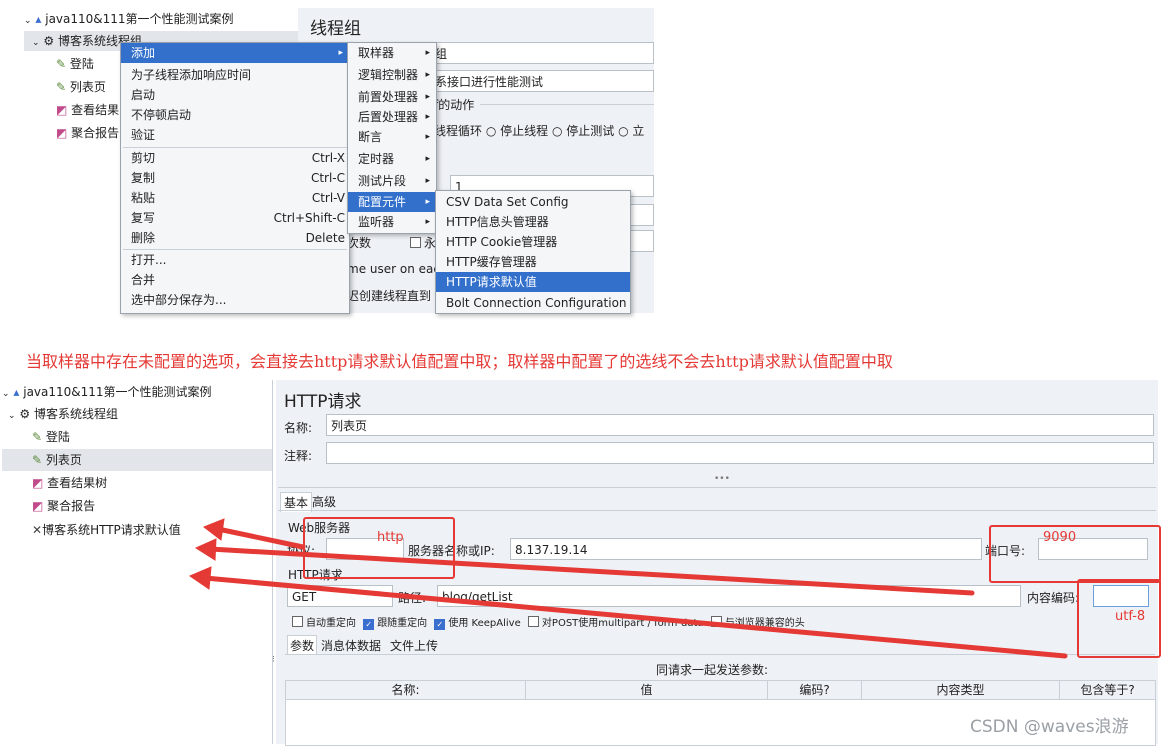 The height and width of the screenshot is (746, 1162). What do you see at coordinates (628, 588) in the screenshot?
I see `annotation-arrows` at bounding box center [628, 588].